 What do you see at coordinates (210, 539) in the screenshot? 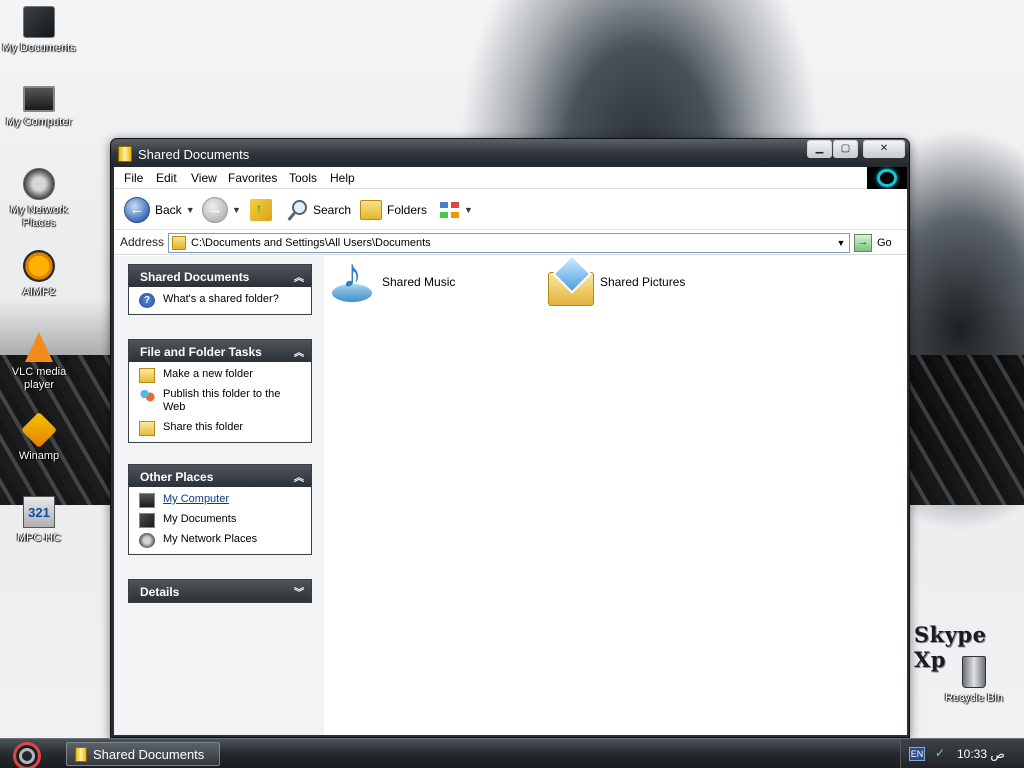
I see `task-label: My Network Places` at bounding box center [210, 539].